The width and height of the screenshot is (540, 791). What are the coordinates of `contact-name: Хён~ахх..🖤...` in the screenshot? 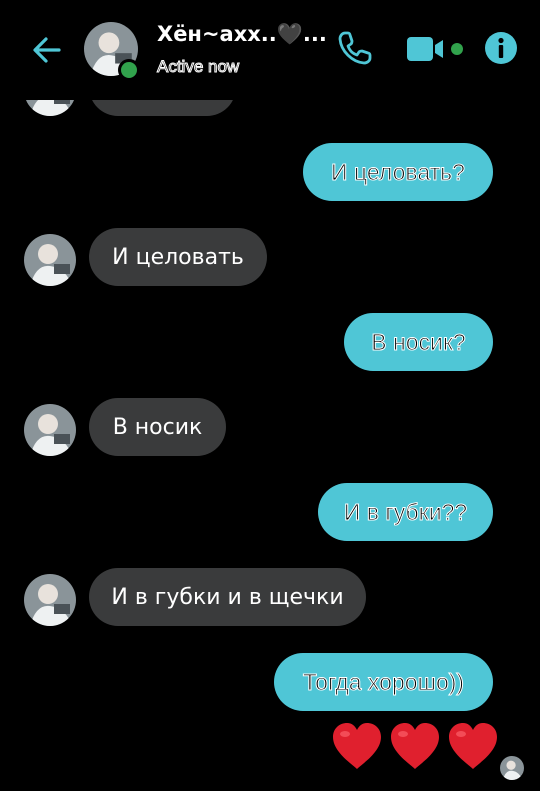 It's located at (242, 34).